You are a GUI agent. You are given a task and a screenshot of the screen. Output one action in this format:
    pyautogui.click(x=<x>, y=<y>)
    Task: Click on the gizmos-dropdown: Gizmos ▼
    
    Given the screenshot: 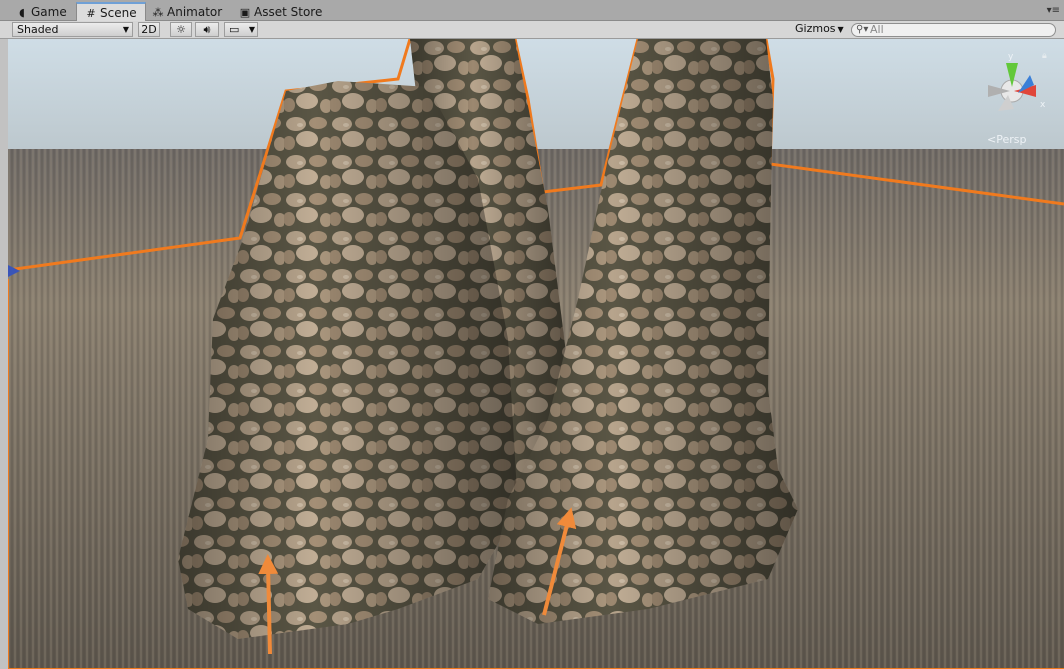 What is the action you would take?
    pyautogui.click(x=817, y=29)
    